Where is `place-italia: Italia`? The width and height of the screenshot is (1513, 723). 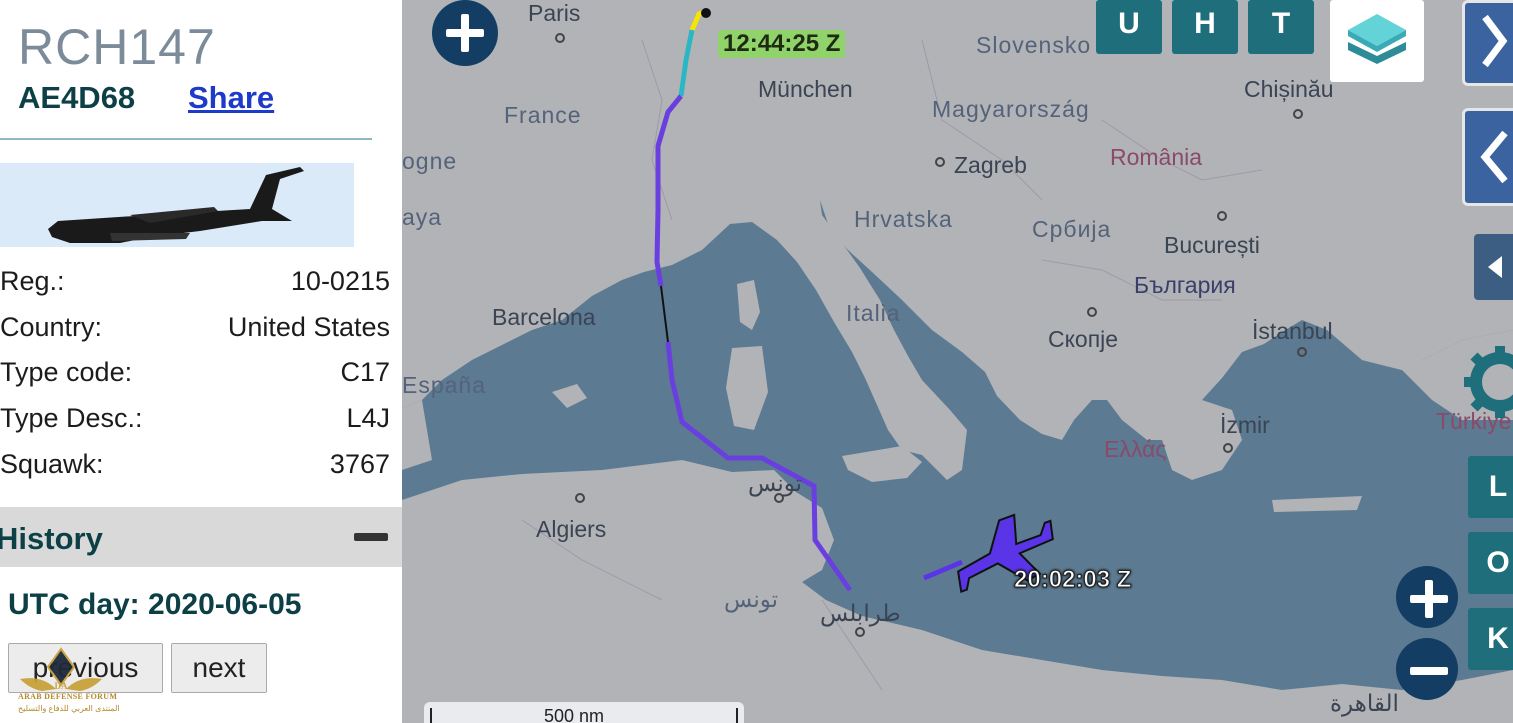 place-italia: Italia is located at coordinates (873, 313).